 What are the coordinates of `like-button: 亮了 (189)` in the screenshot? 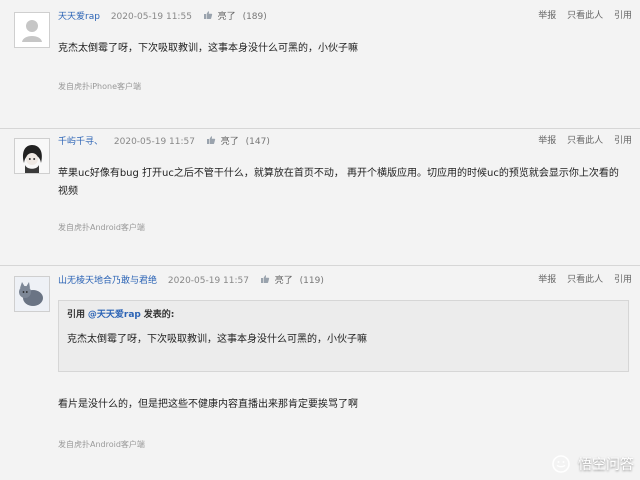 It's located at (235, 16).